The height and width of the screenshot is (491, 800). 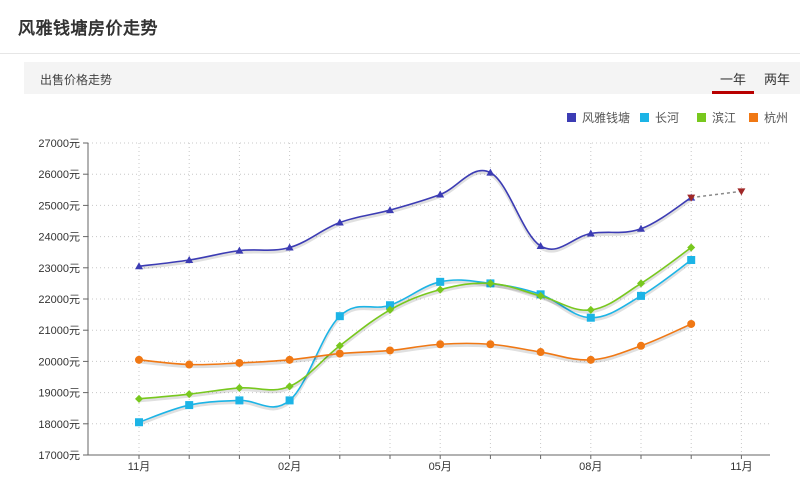 What do you see at coordinates (716, 194) in the screenshot?
I see `forecast-line` at bounding box center [716, 194].